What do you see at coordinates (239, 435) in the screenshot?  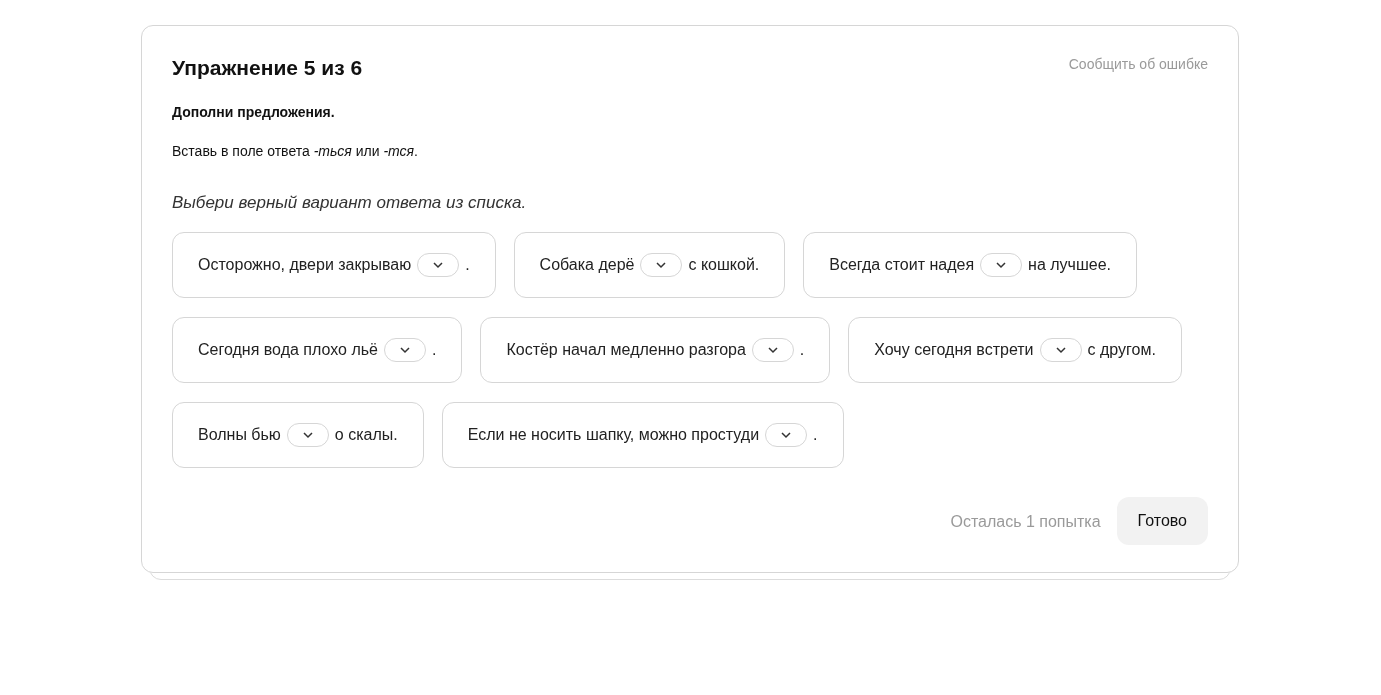 I see `sentence-text: Волны бью` at bounding box center [239, 435].